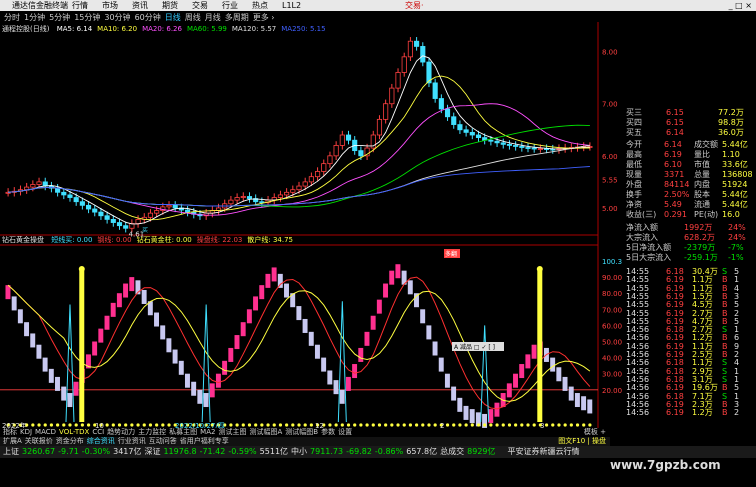 This screenshot has height=487, width=756. I want to click on extension-tab: 互动问答, so click(163, 441).